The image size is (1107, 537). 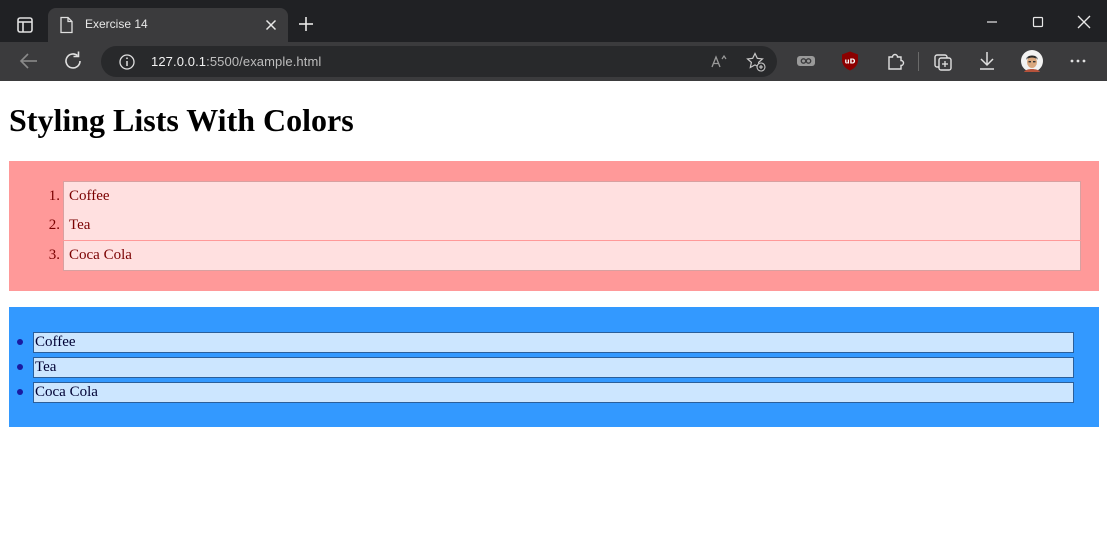 I want to click on close-icon, so click(x=271, y=25).